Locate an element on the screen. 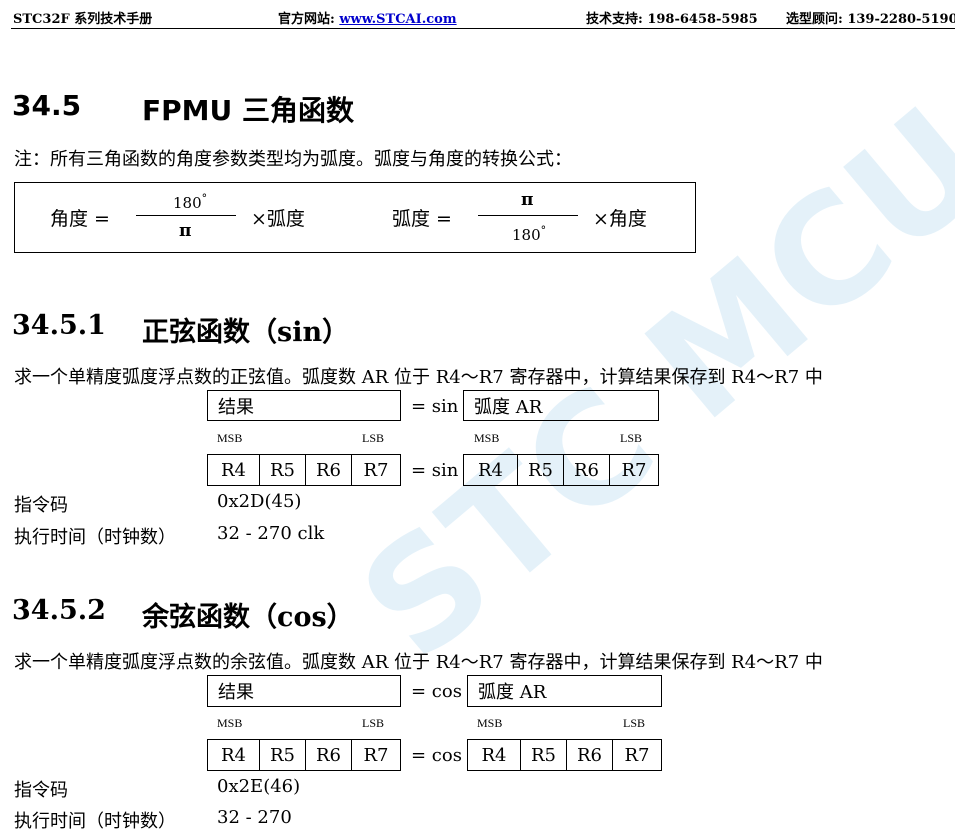  cos-result-reg-r4: R4 is located at coordinates (233, 755).